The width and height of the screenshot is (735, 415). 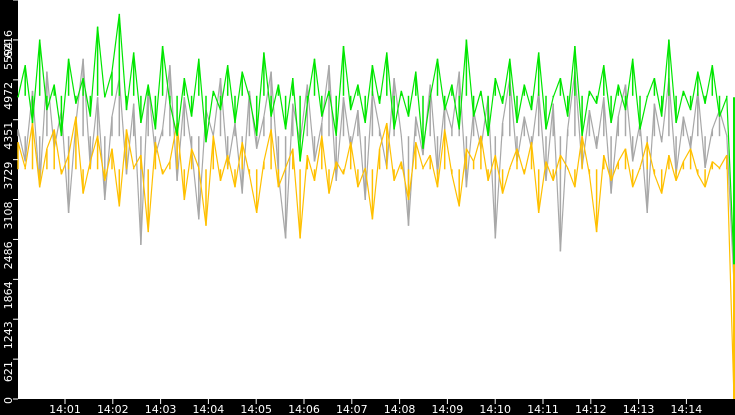 I want to click on x-tick-label: 14:06, so click(x=304, y=409).